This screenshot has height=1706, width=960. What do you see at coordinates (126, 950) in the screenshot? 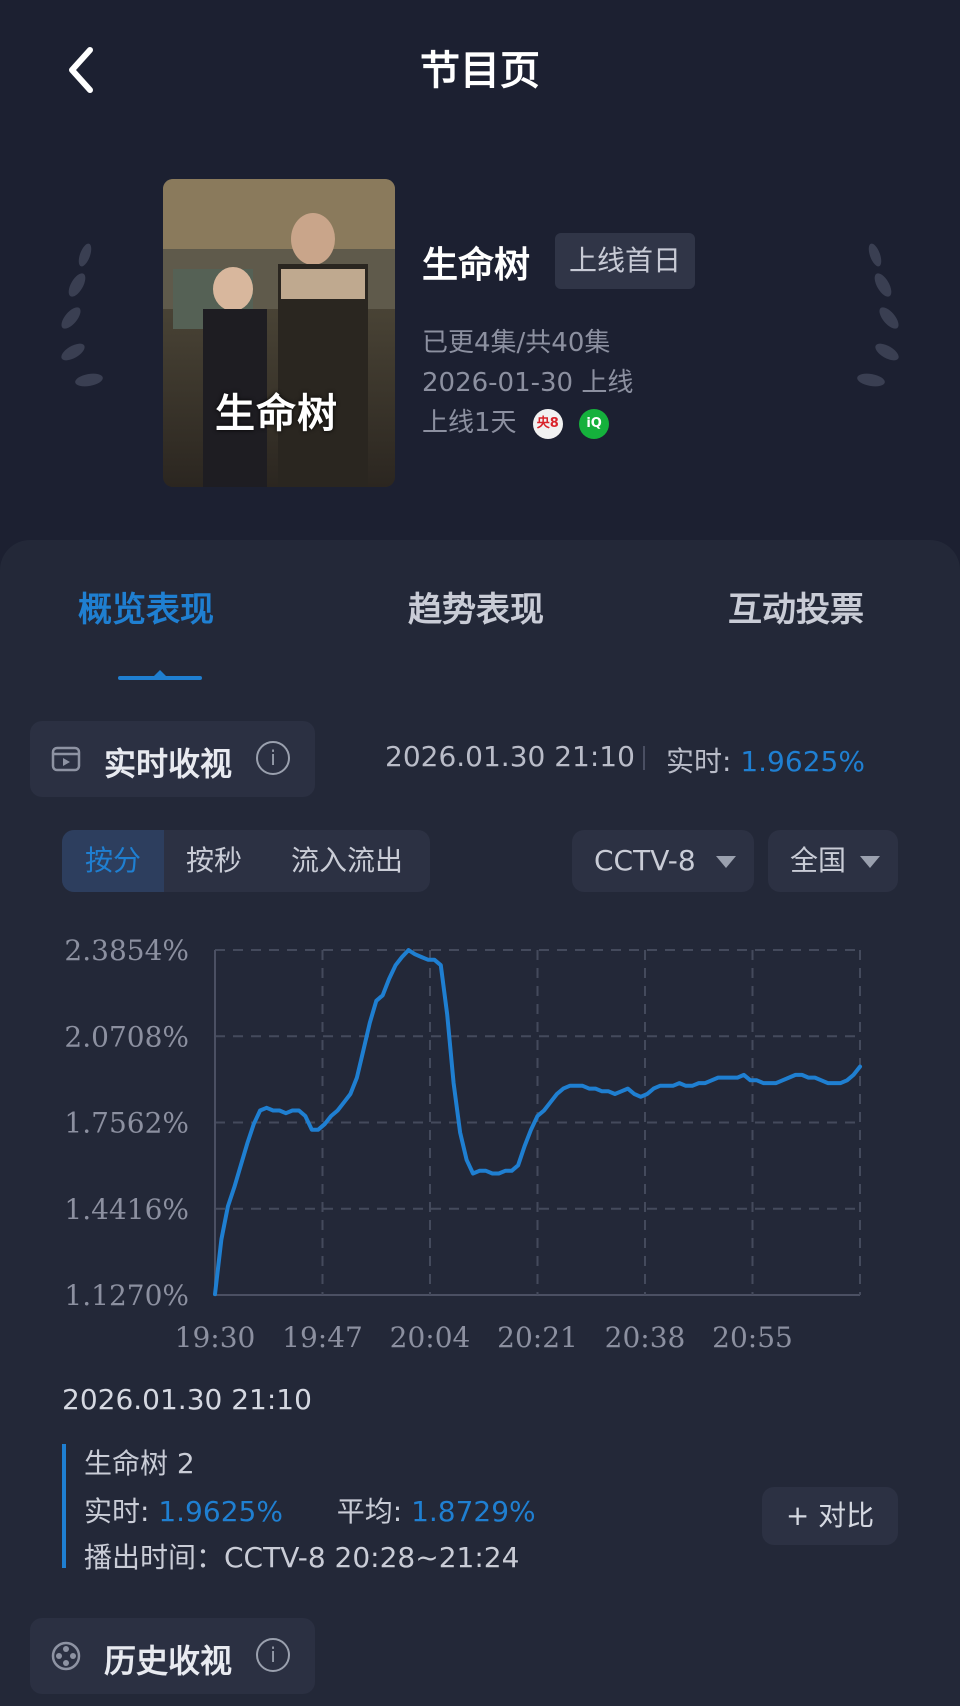
I see `y-tick-label: 2.3854%` at bounding box center [126, 950].